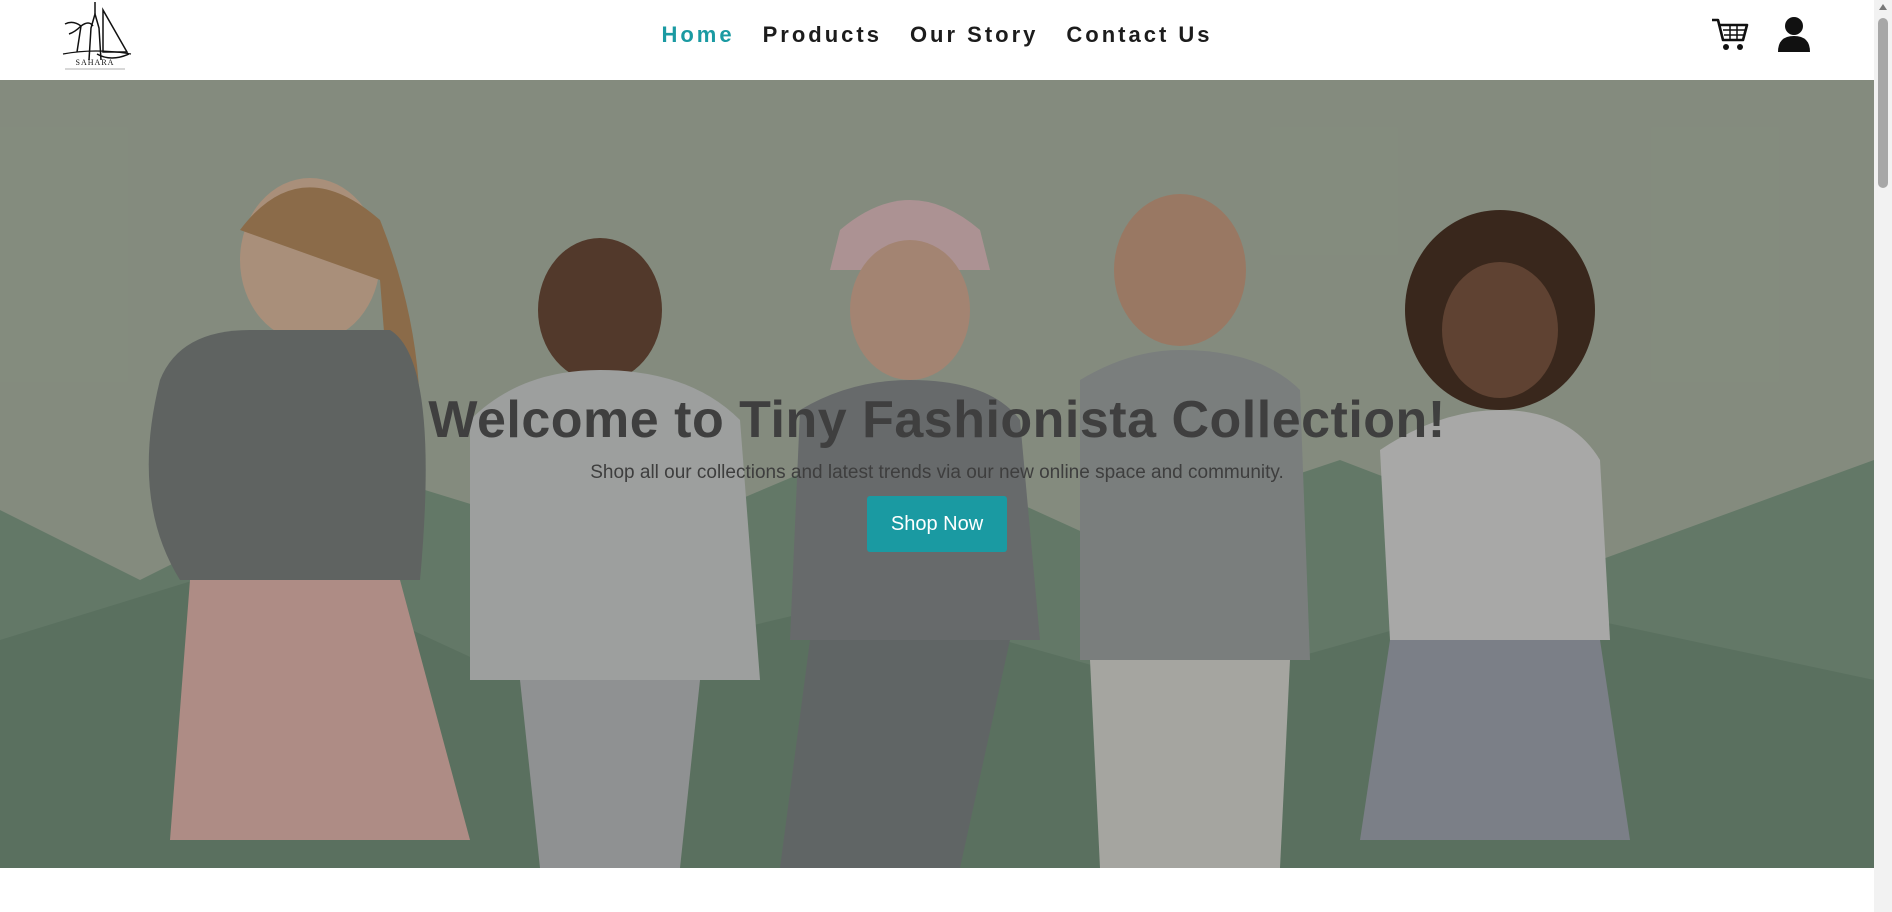 The image size is (1892, 912). I want to click on main-navigation: Home Products Our Story Contact Us, so click(937, 35).